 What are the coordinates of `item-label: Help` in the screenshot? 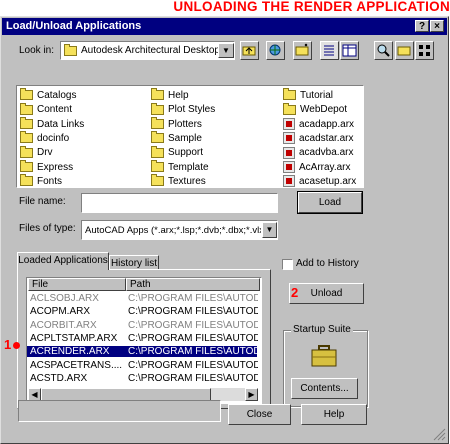 It's located at (178, 95).